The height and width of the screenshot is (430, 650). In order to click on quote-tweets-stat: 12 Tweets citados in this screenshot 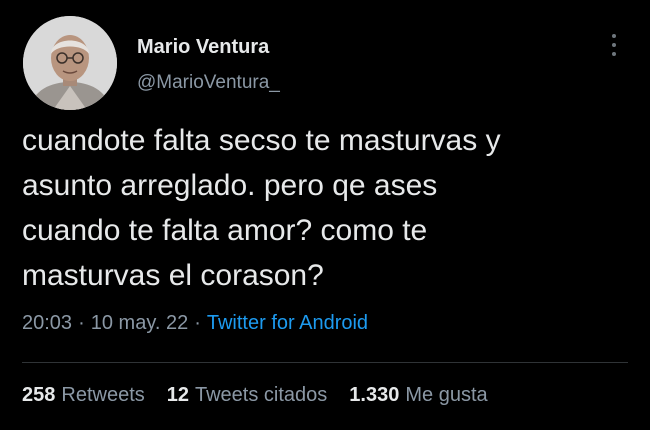, I will do `click(247, 395)`.